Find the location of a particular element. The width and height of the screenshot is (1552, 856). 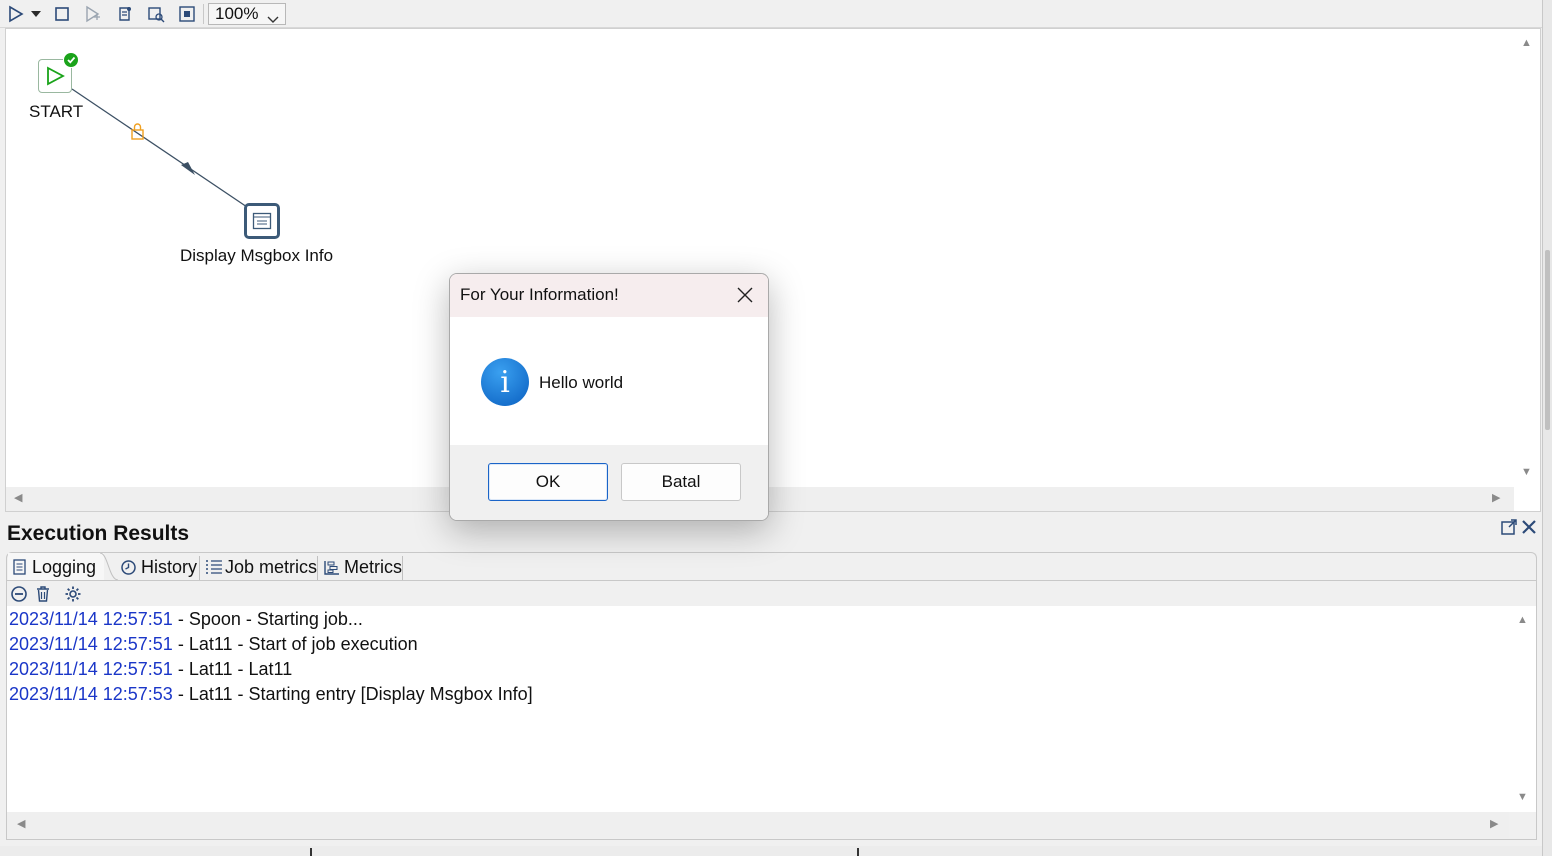

display-msgbox-node-label: Display Msgbox Info is located at coordinates (257, 255).